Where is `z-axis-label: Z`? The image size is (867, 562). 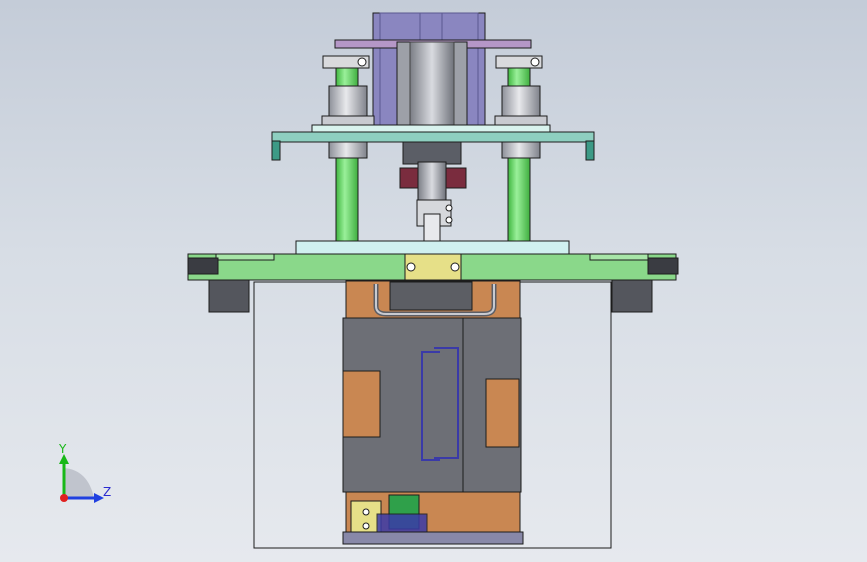
z-axis-label: Z is located at coordinates (107, 492).